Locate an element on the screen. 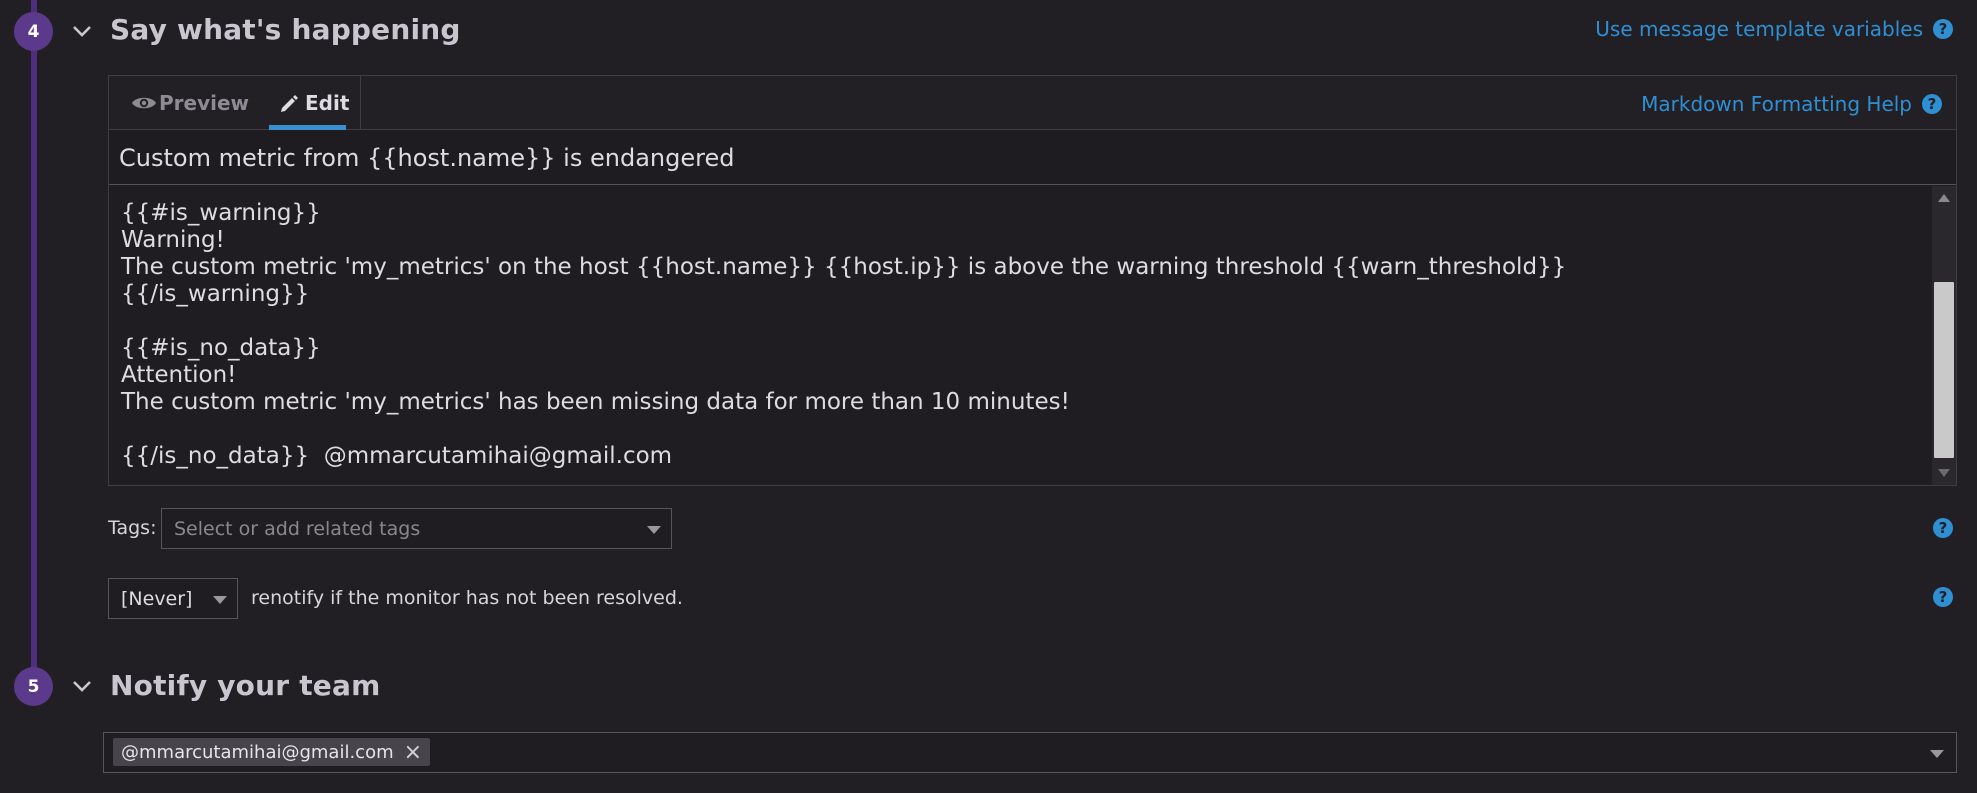  tags-select: Select or add related tags is located at coordinates (416, 528).